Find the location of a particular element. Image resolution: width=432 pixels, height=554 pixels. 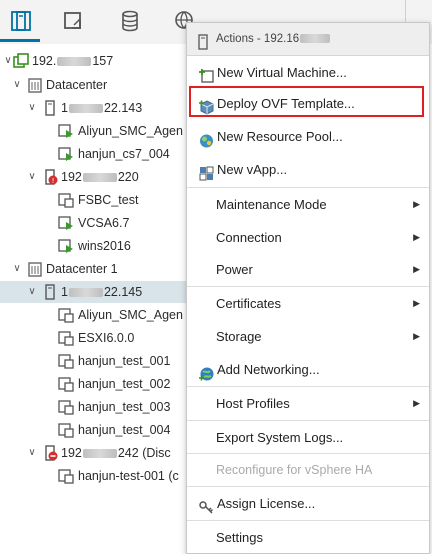

host-label-end: 22.145 is located at coordinates (123, 292).